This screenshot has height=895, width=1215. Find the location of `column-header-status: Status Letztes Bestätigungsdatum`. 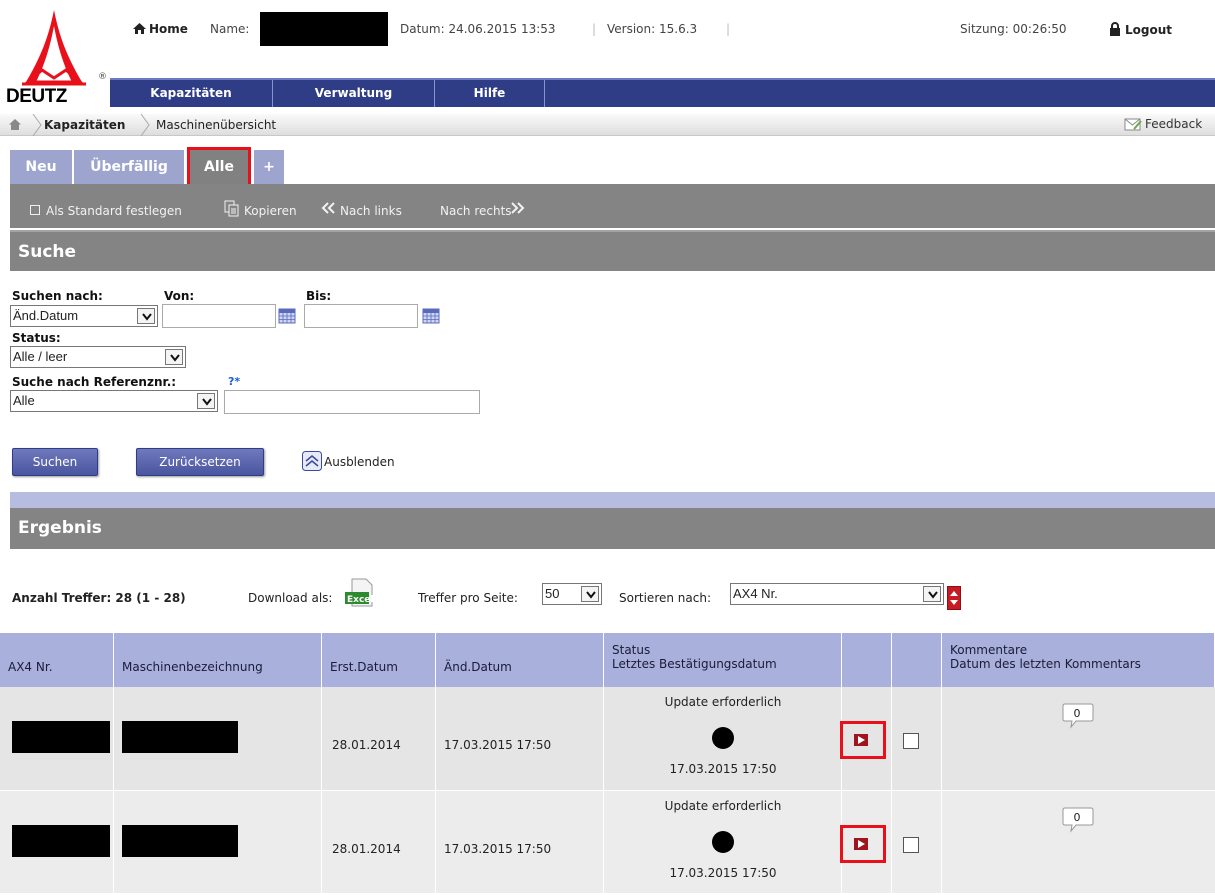

column-header-status: Status Letztes Bestätigungsdatum is located at coordinates (723, 660).